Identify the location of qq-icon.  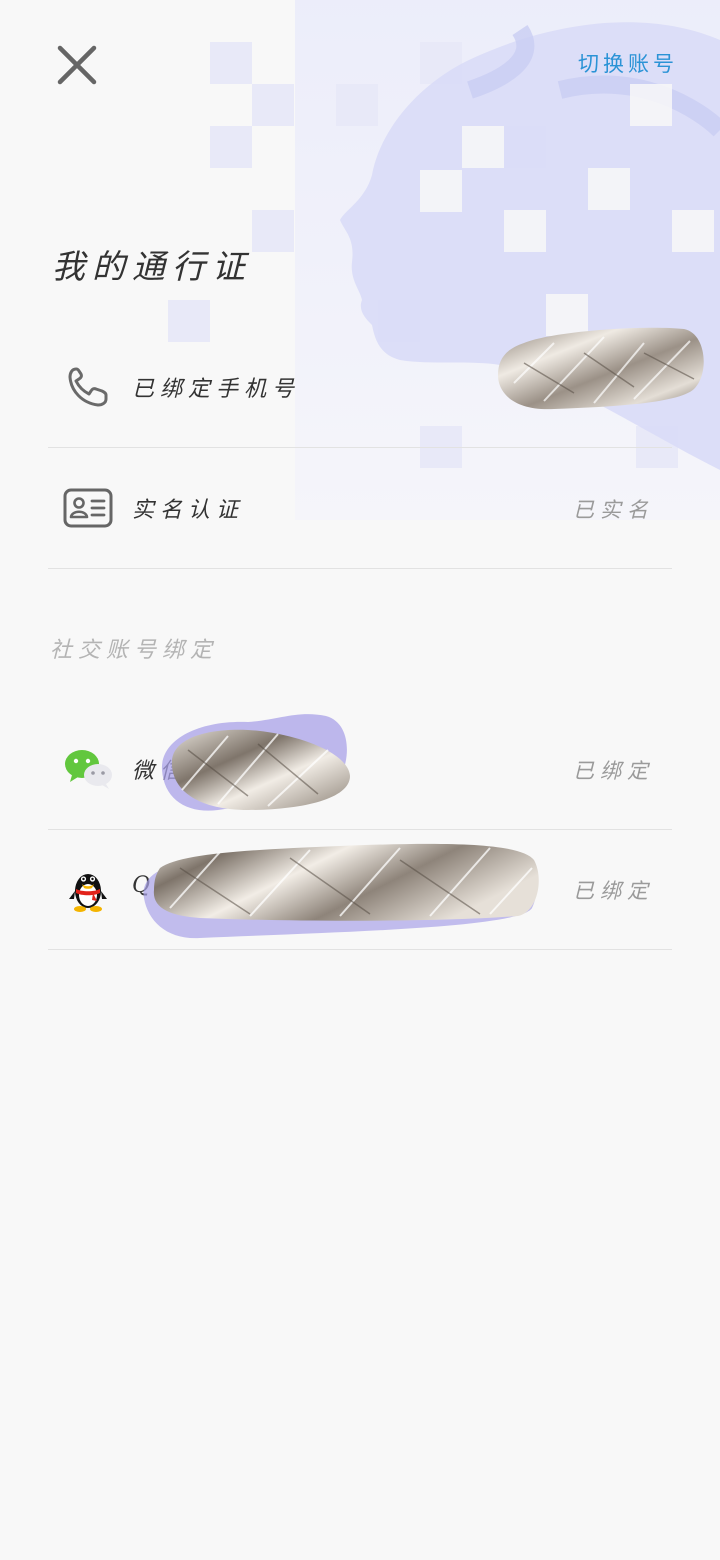
(88, 893).